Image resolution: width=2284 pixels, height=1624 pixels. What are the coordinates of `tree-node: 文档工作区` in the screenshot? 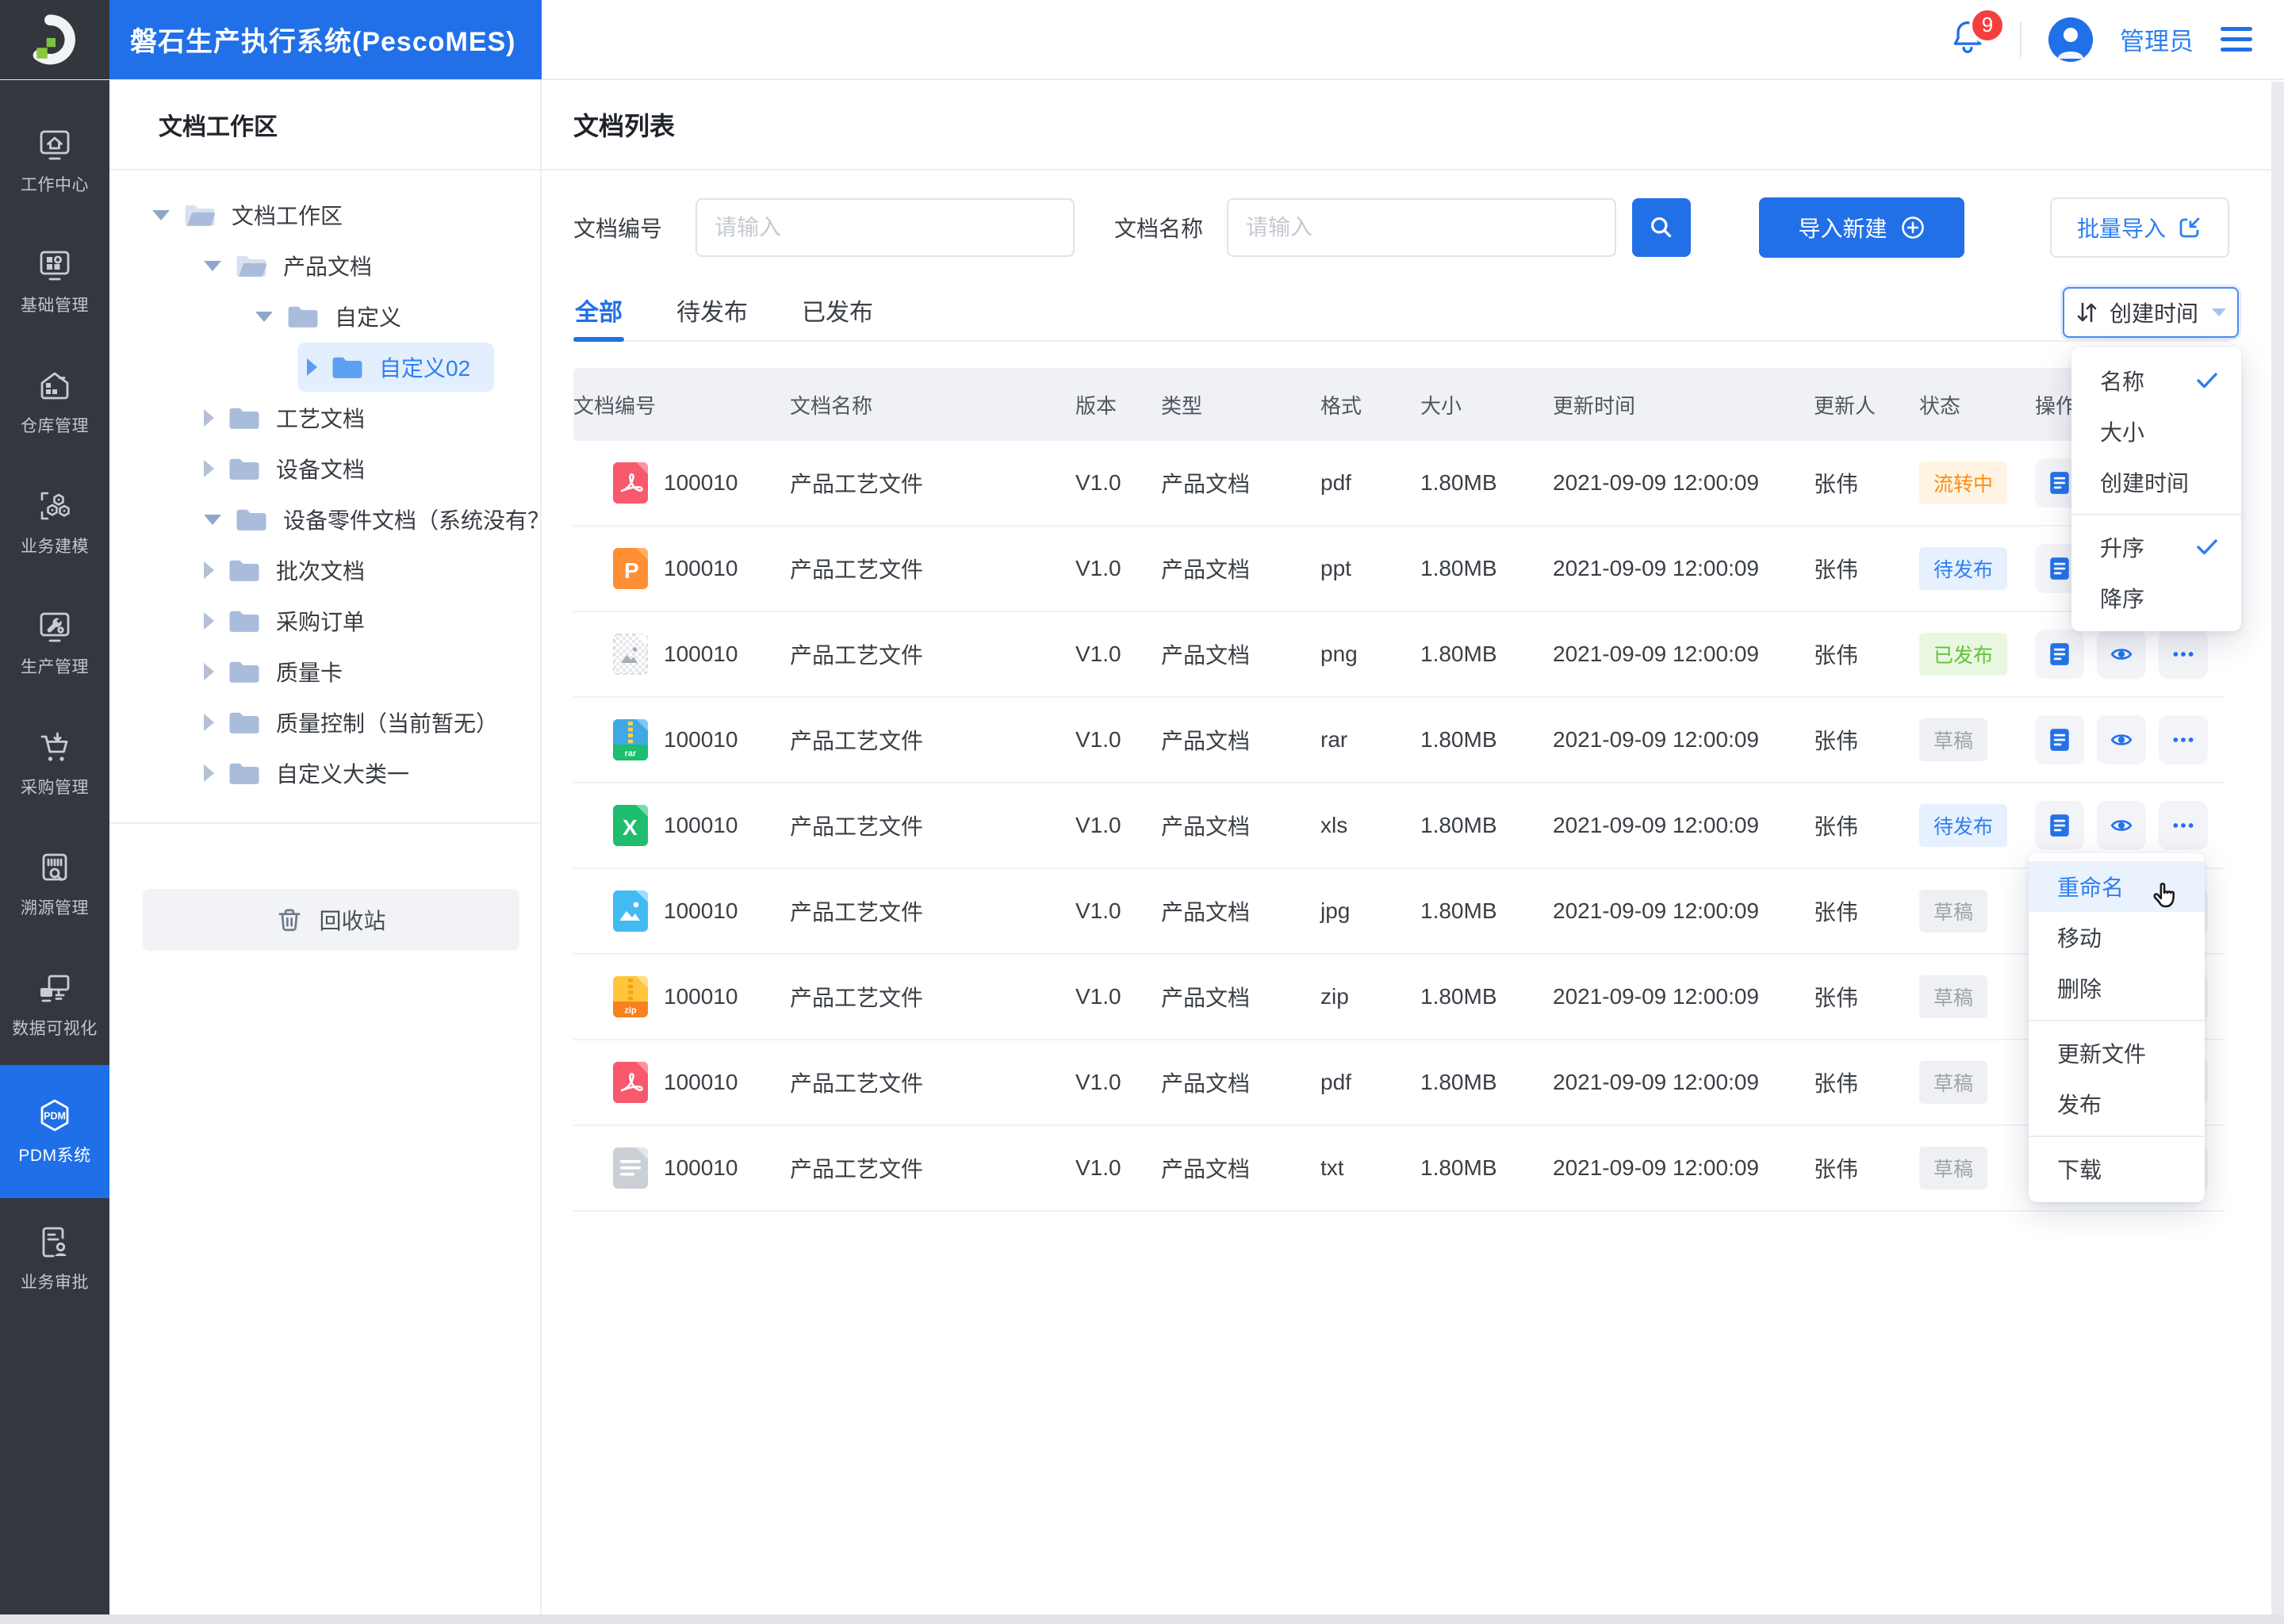 It's located at (324, 215).